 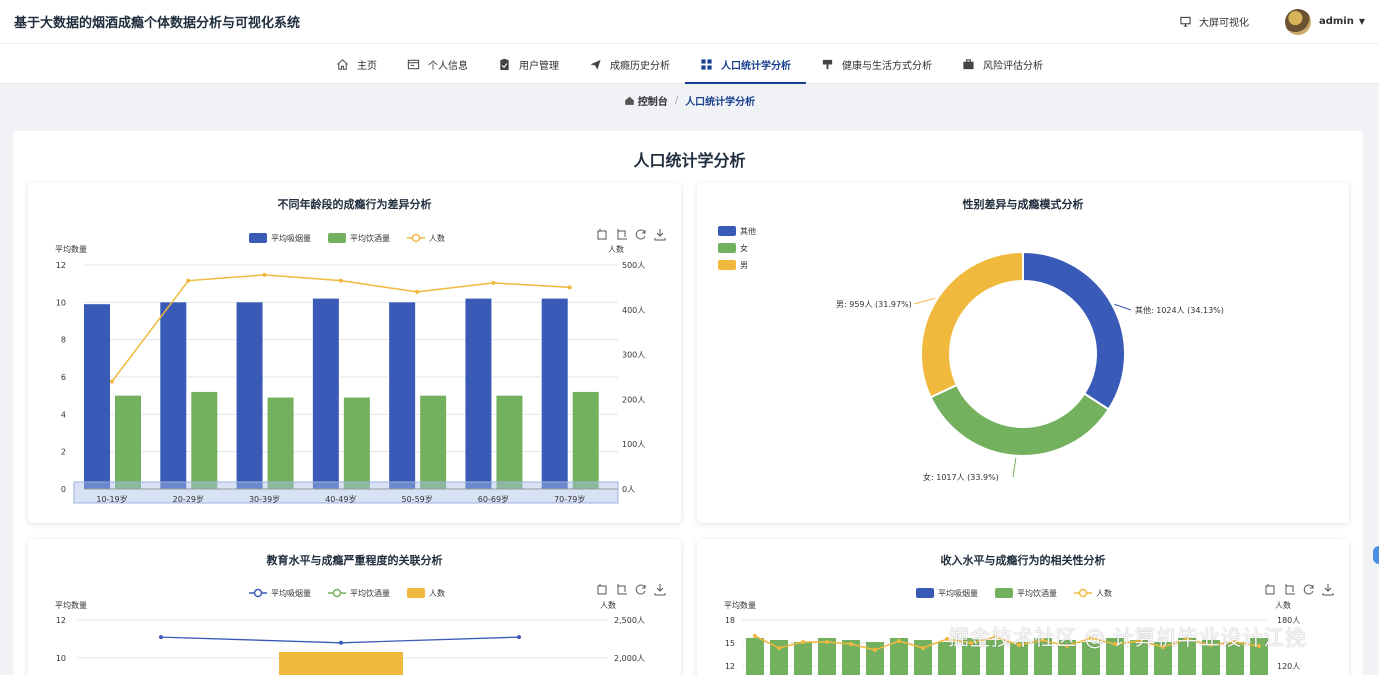 What do you see at coordinates (417, 499) in the screenshot?
I see `x-tick-label: 50-59岁` at bounding box center [417, 499].